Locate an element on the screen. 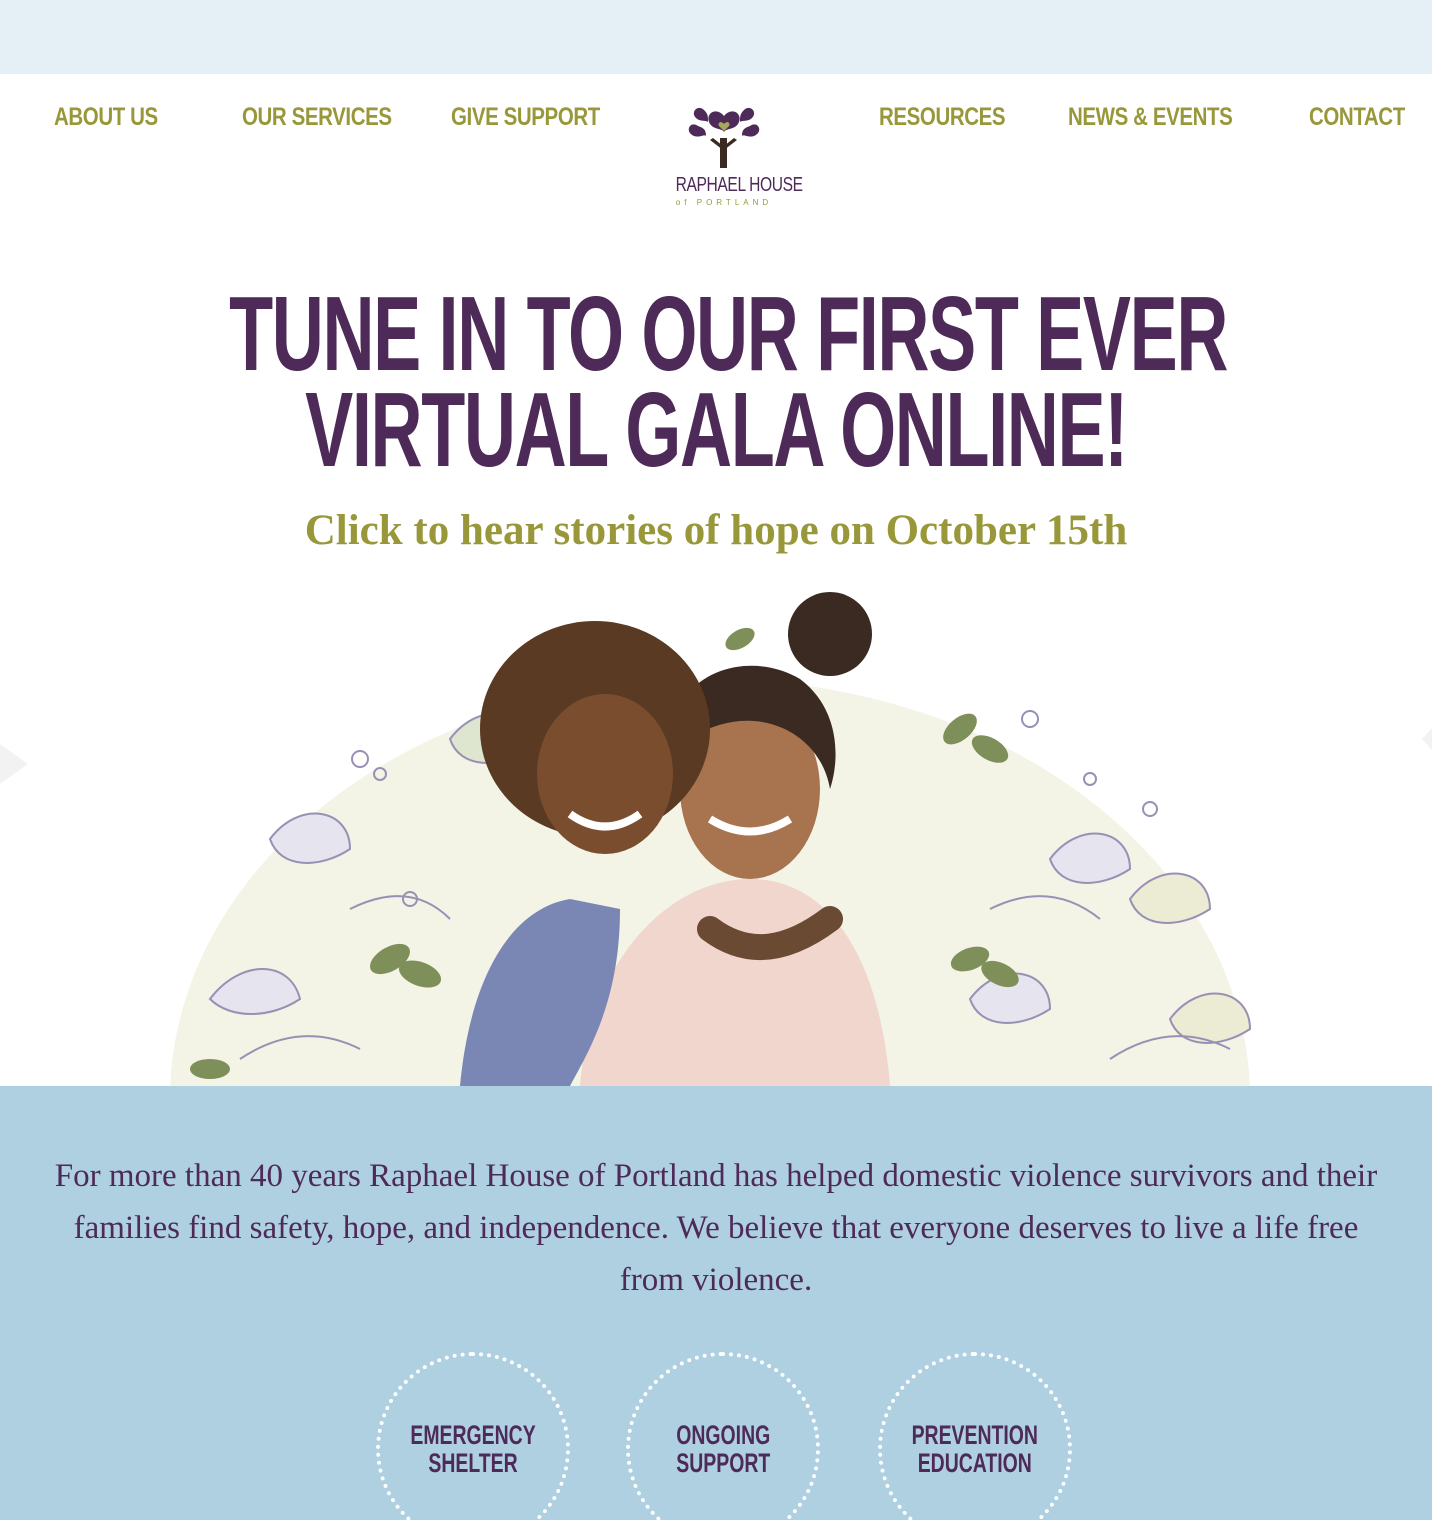 The width and height of the screenshot is (1432, 1520). nav-our-services: OUR SERVICES is located at coordinates (317, 117).